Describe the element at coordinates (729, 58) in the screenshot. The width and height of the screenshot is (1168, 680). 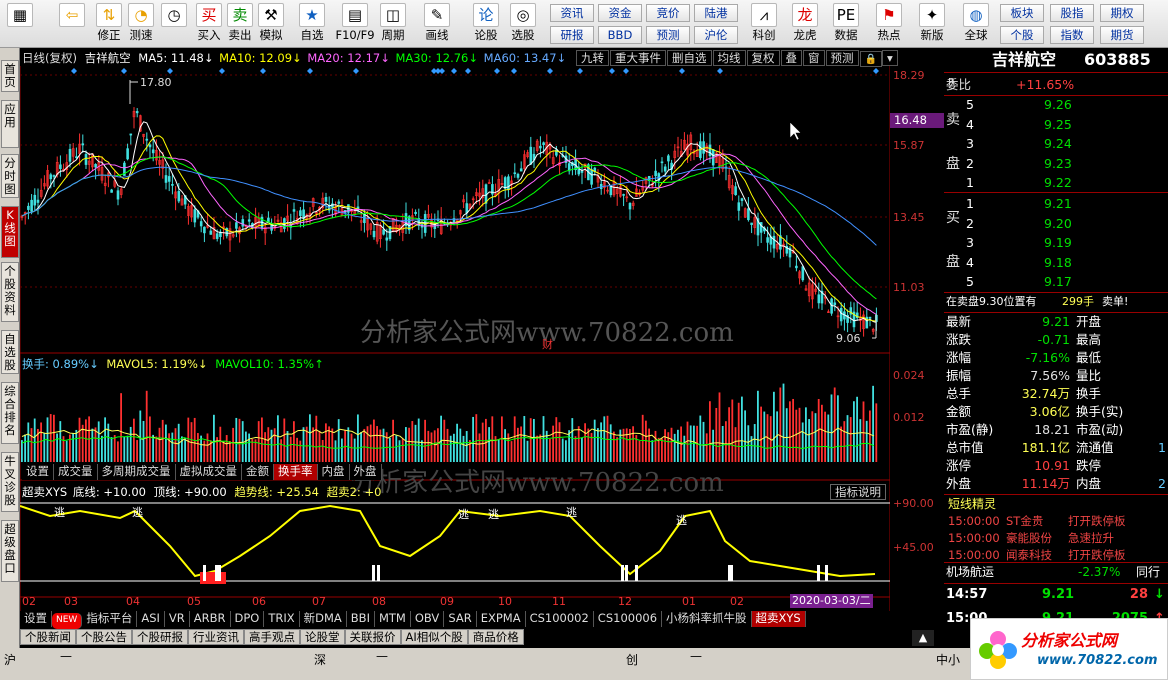
I see `kline-tool-button: 均线` at that location.